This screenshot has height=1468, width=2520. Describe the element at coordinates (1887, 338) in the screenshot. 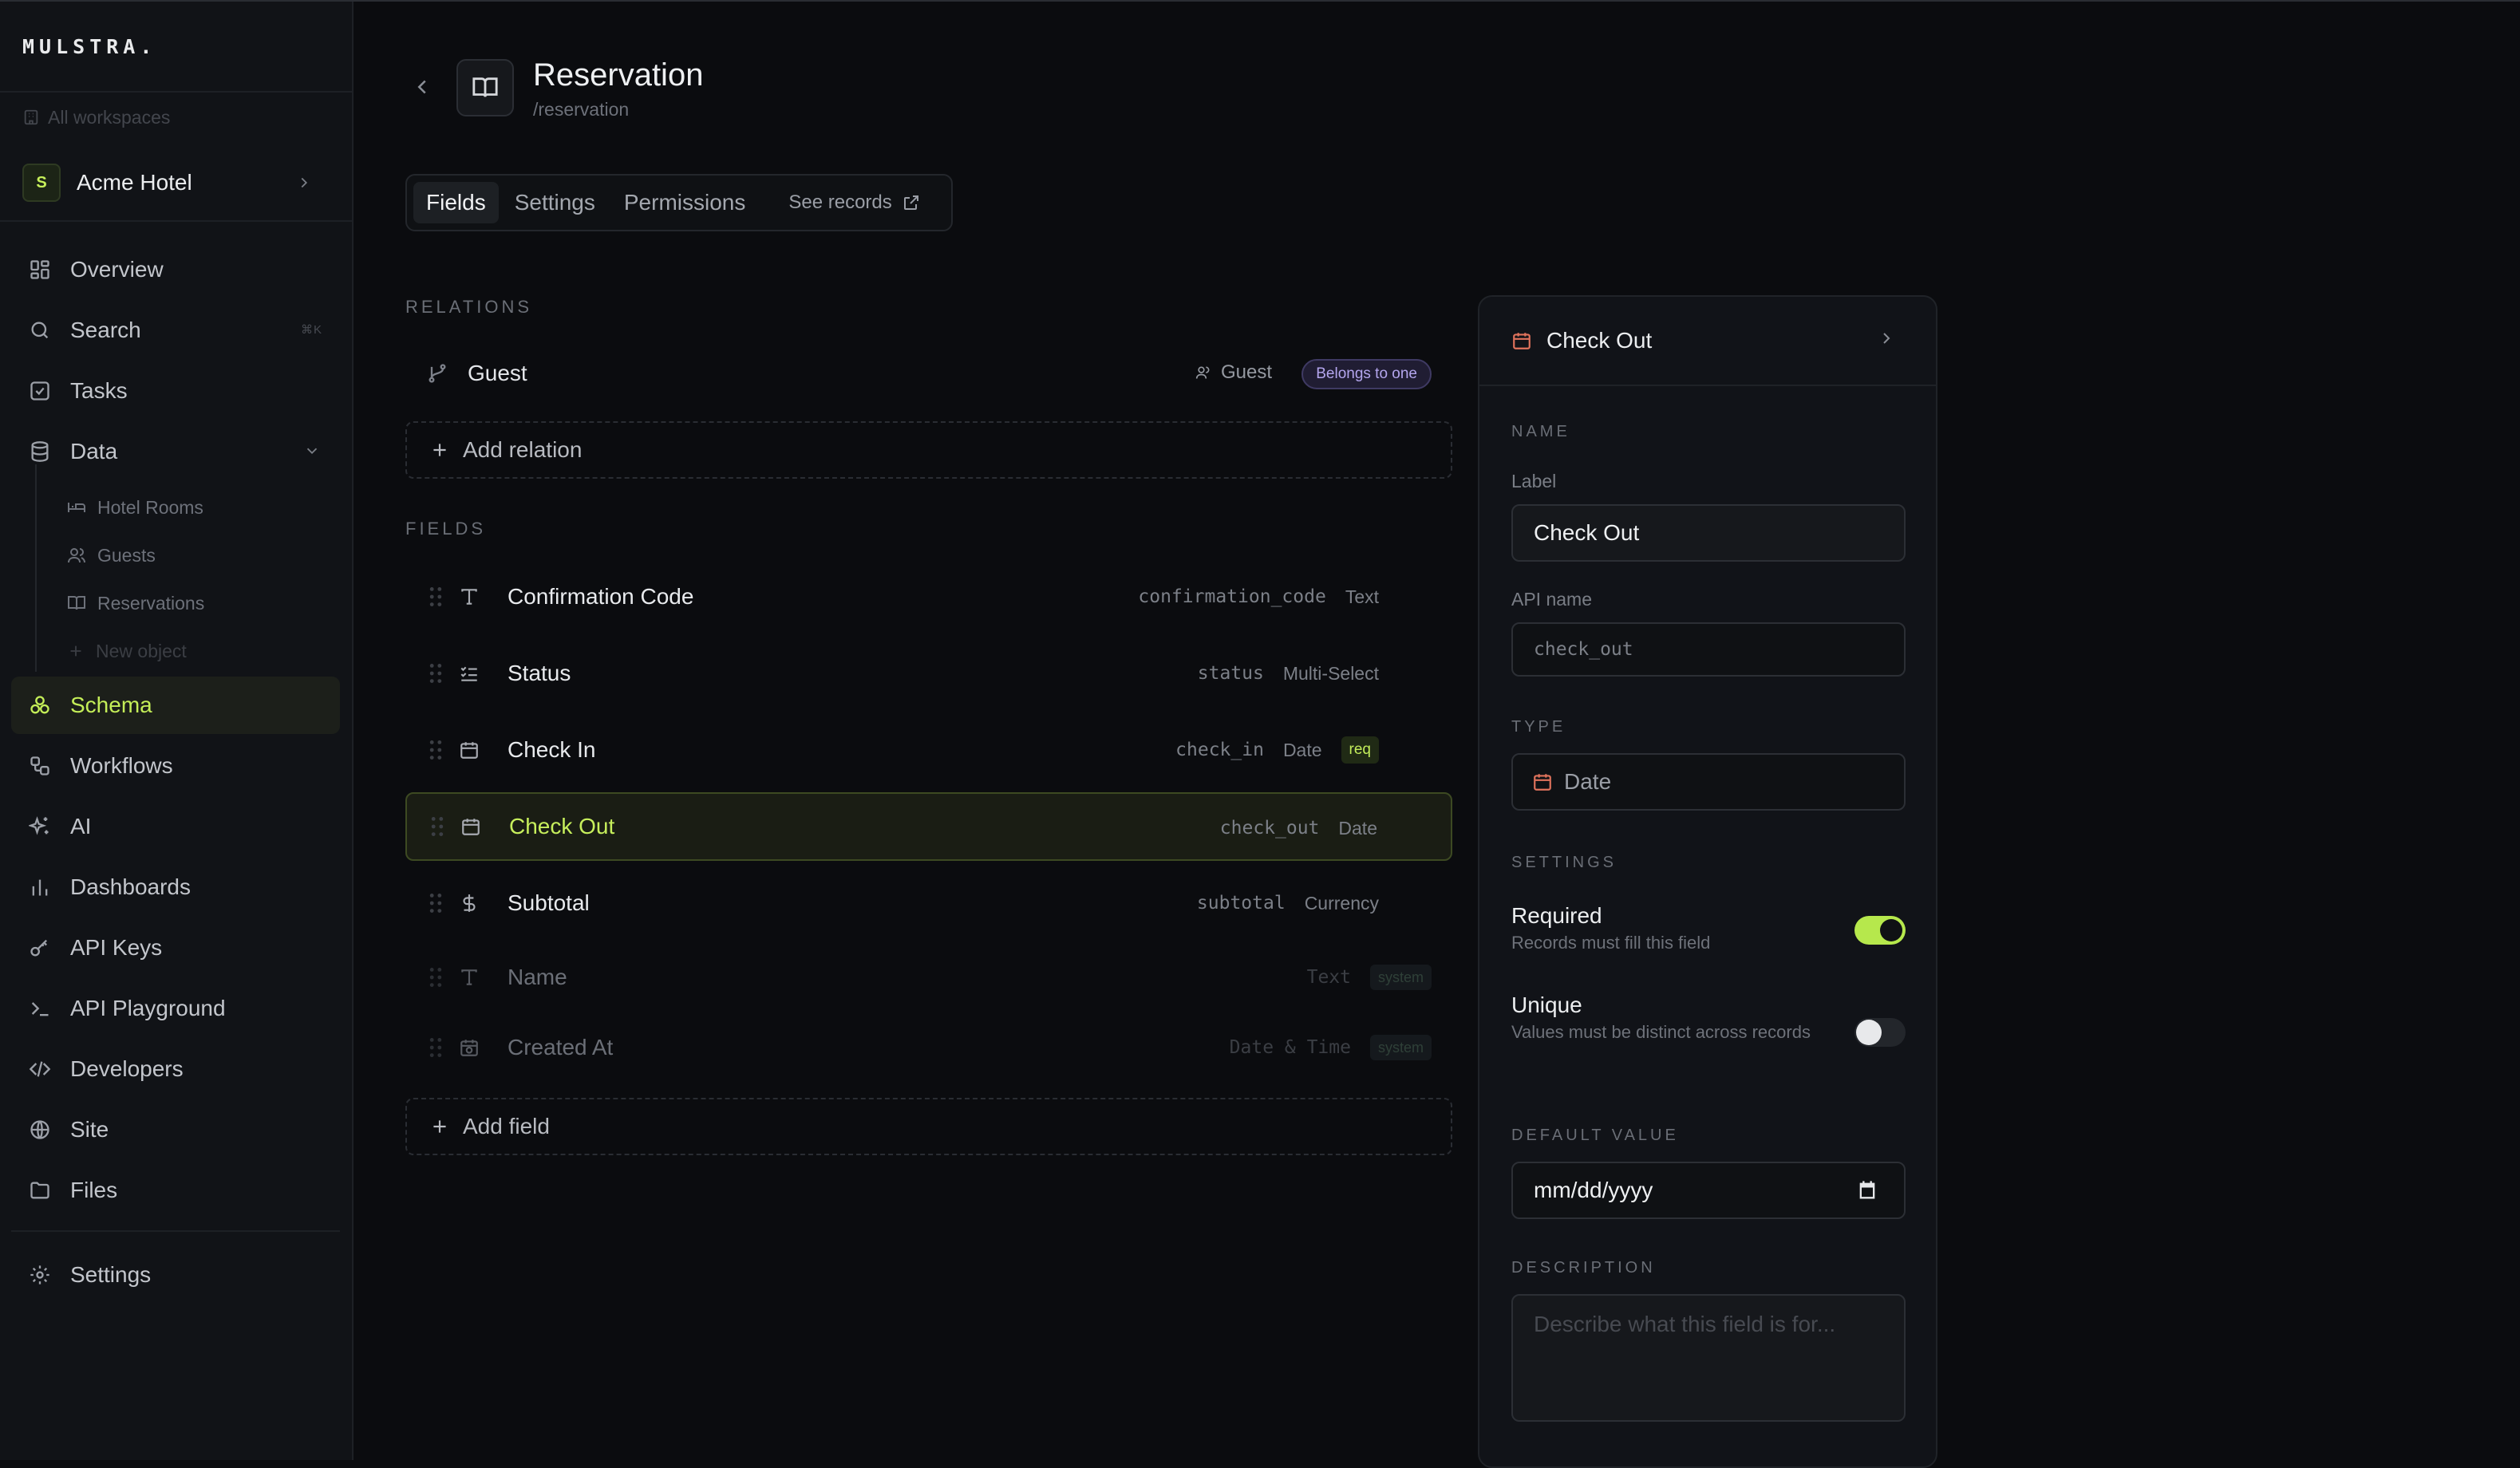

I see `collapse-panel-button` at that location.